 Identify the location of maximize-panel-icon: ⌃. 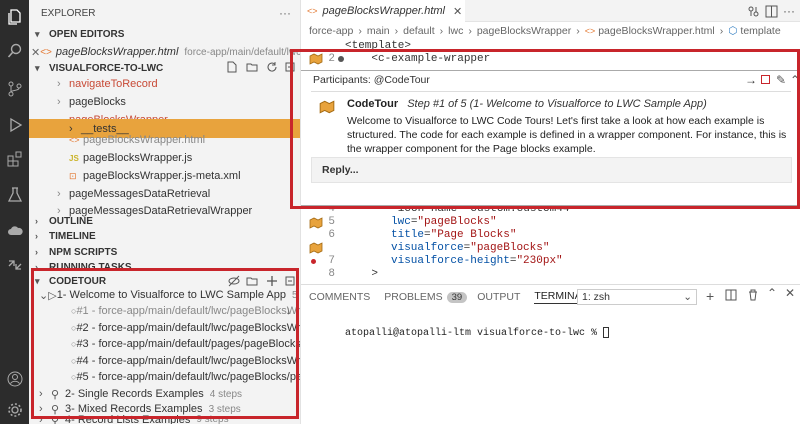
(772, 293).